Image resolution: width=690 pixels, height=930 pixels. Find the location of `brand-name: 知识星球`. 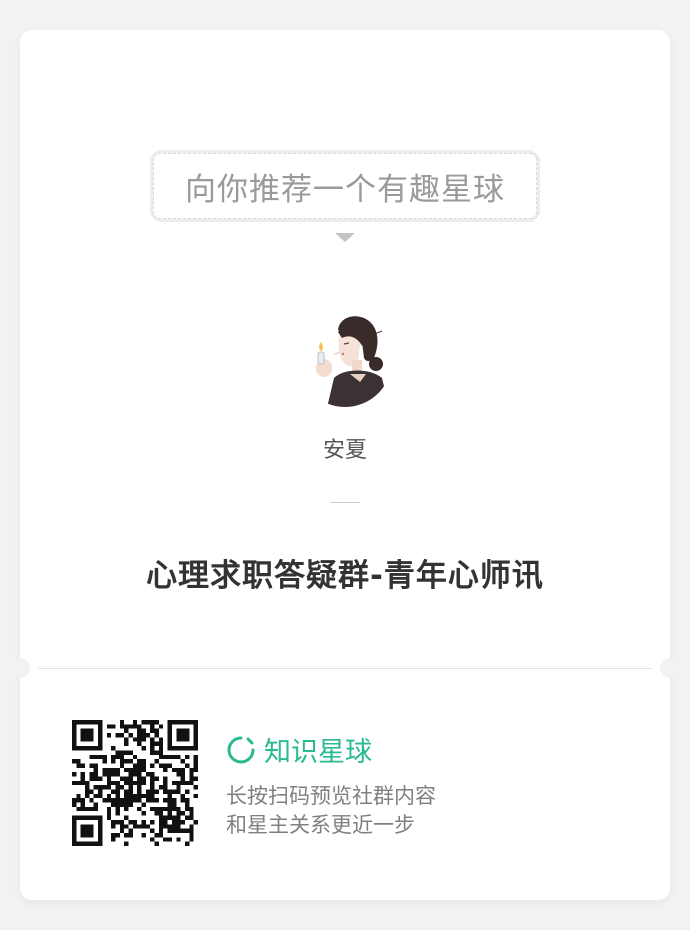

brand-name: 知识星球 is located at coordinates (318, 752).